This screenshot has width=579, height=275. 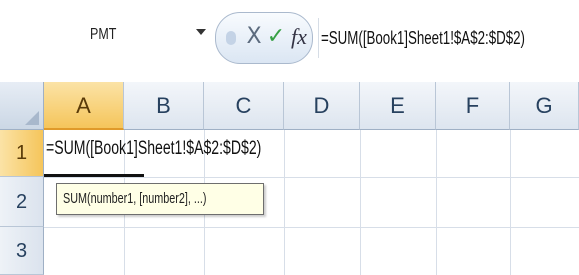 What do you see at coordinates (22, 251) in the screenshot?
I see `row-header-3: 3` at bounding box center [22, 251].